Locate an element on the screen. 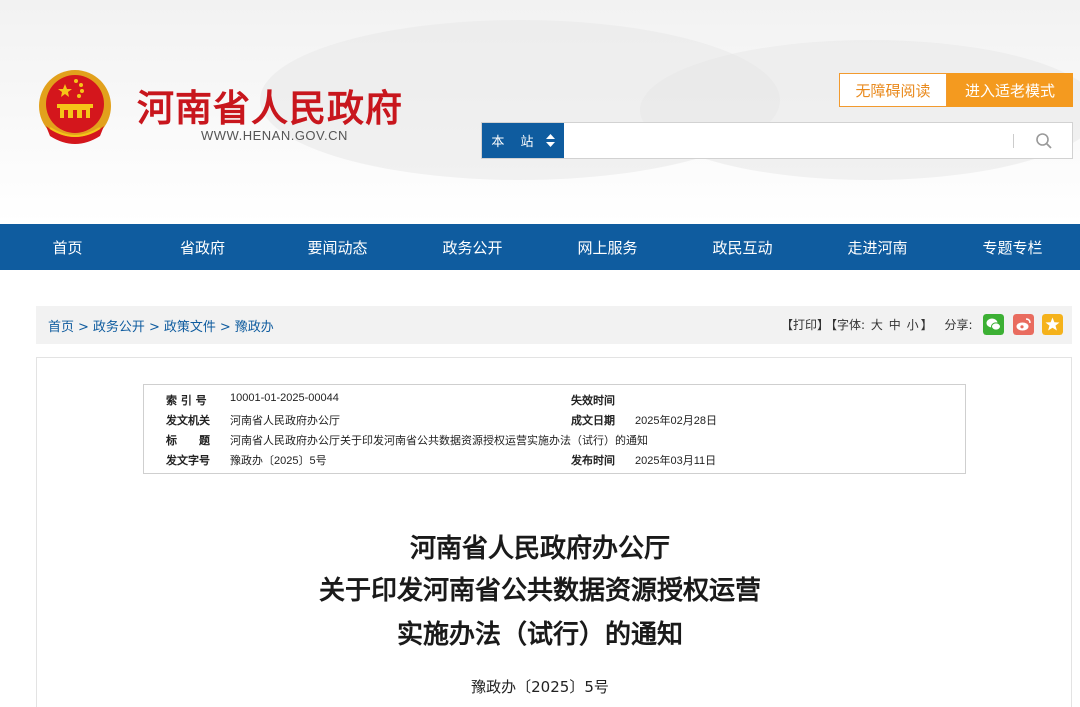  document-title-line-3: 实施办法（试行）的通知 is located at coordinates (539, 635).